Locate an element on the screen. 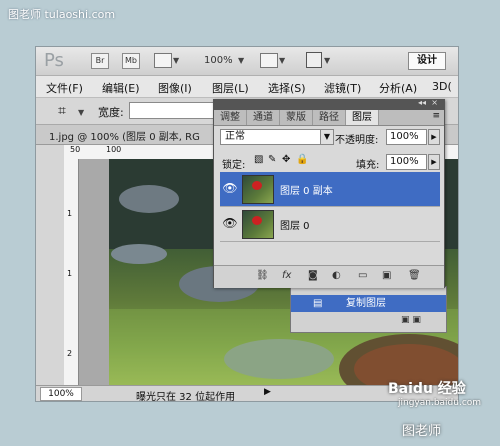  lock-position-icon: ✥ is located at coordinates (286, 159).